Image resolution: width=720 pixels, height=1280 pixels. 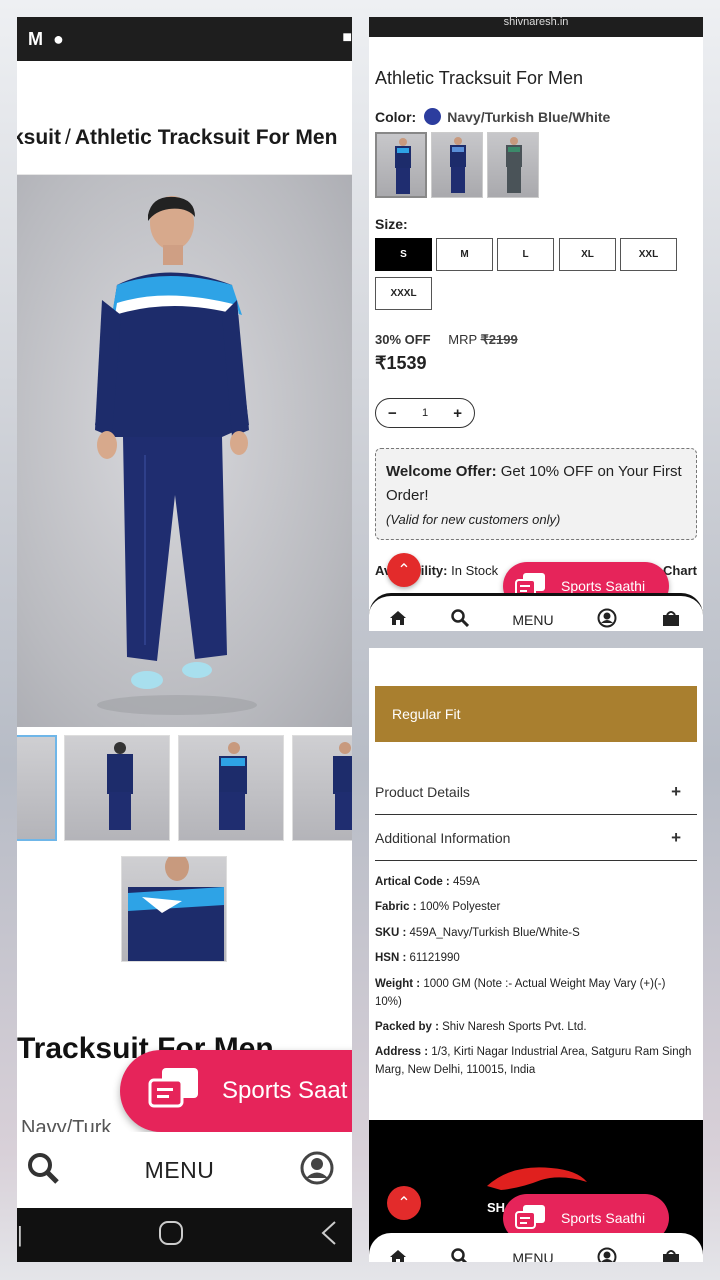 I want to click on spec-hsn: HSN : 61121990, so click(x=417, y=958).